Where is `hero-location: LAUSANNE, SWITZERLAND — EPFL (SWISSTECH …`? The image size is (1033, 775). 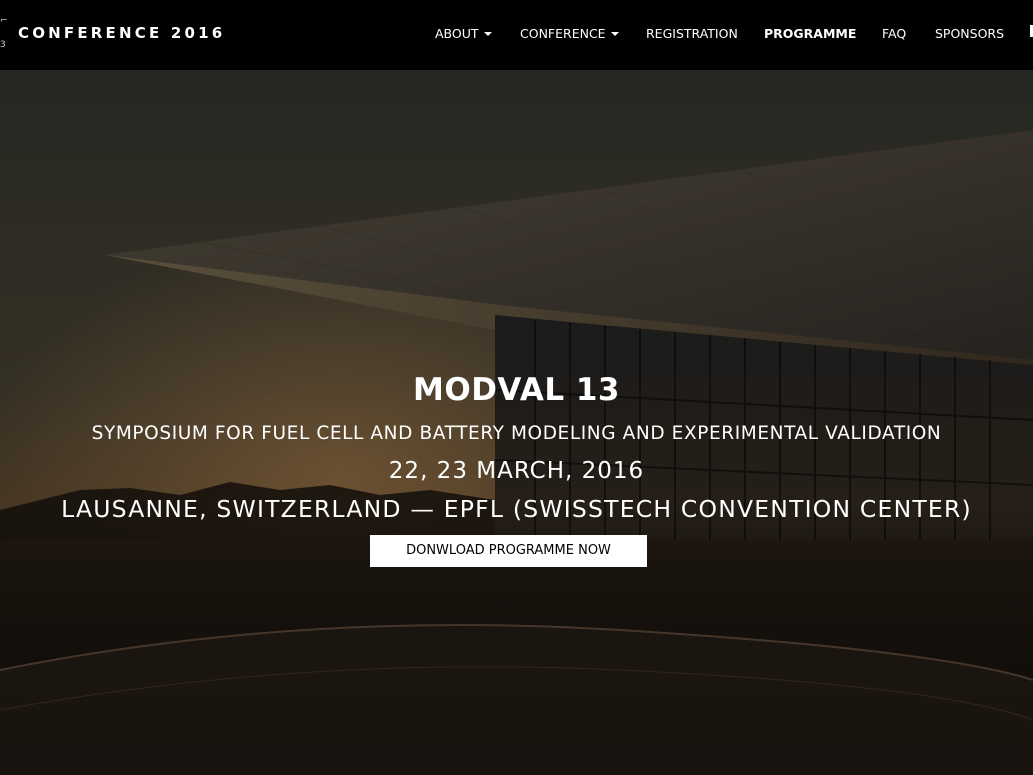
hero-location: LAUSANNE, SWITZERLAND — EPFL (SWISSTECH … is located at coordinates (516, 509).